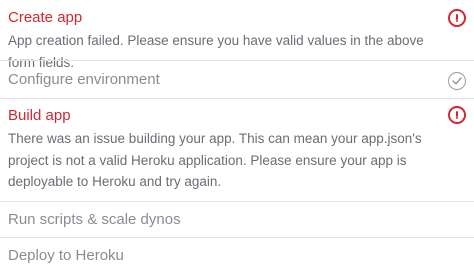 This screenshot has width=474, height=271. Describe the element at coordinates (94, 219) in the screenshot. I see `step-title: Run scripts & scale dynos` at that location.